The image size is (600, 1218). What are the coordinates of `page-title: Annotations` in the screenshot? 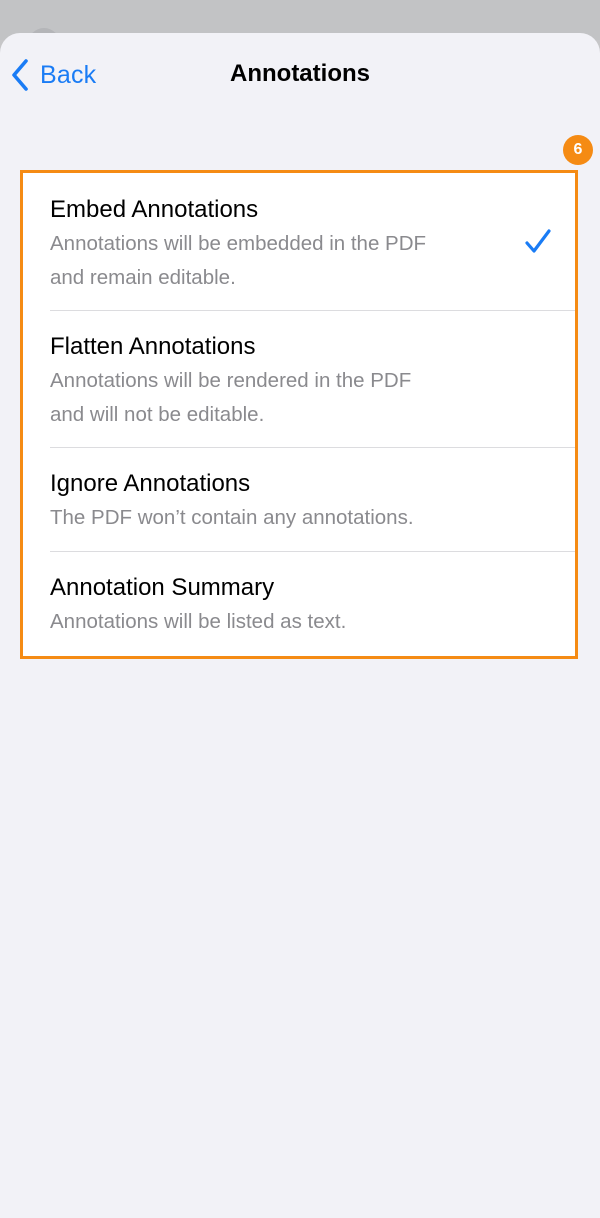 It's located at (300, 73).